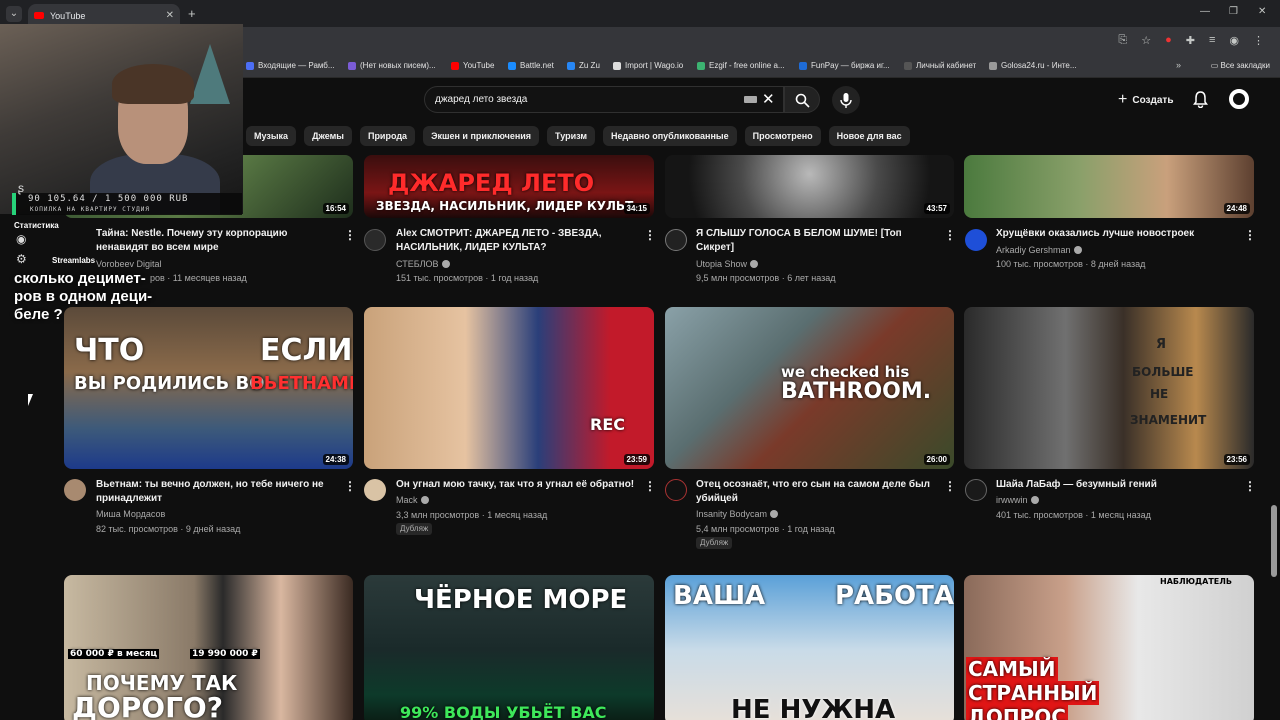  What do you see at coordinates (1262, 11) in the screenshot?
I see `window-close-icon: ✕` at bounding box center [1262, 11].